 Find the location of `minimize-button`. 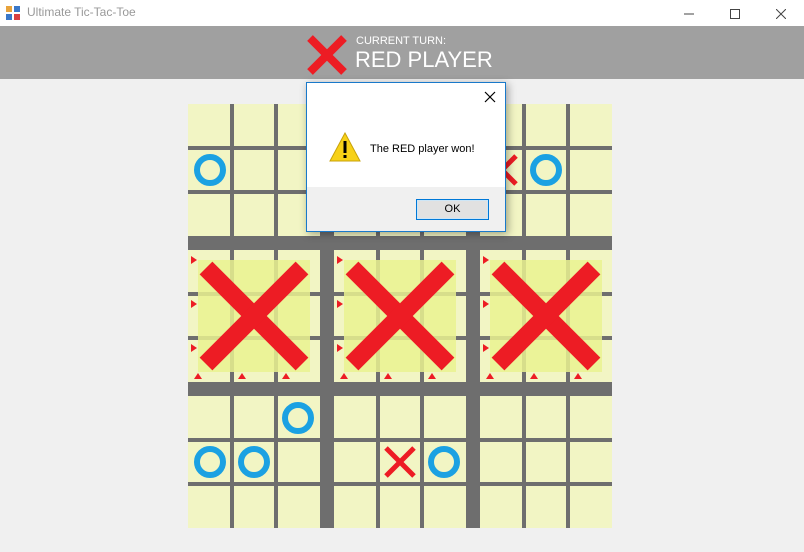

minimize-button is located at coordinates (689, 13).